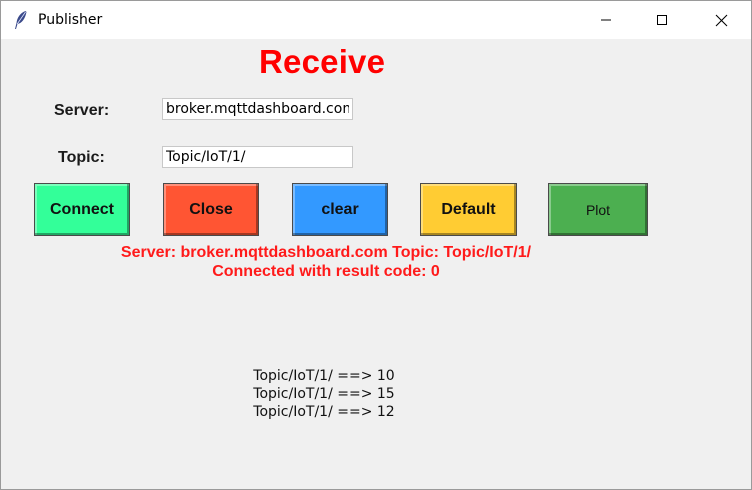 The width and height of the screenshot is (752, 490). What do you see at coordinates (468, 209) in the screenshot?
I see `default-button: Default` at bounding box center [468, 209].